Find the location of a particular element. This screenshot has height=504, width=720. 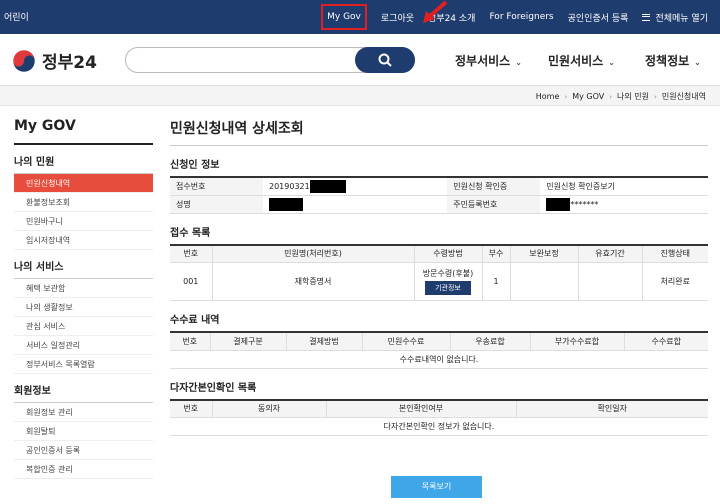

sidebar-item-interest-services: 관심 서비스 is located at coordinates (83, 326).